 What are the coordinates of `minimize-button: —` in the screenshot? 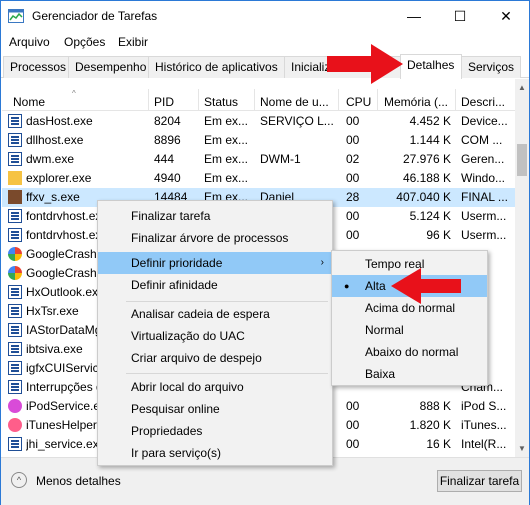 It's located at (414, 16).